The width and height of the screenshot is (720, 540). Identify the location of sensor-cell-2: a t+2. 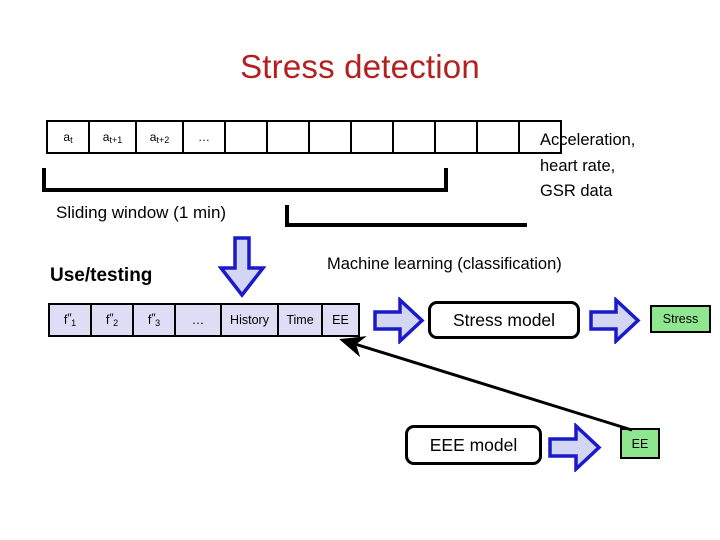
(160, 137).